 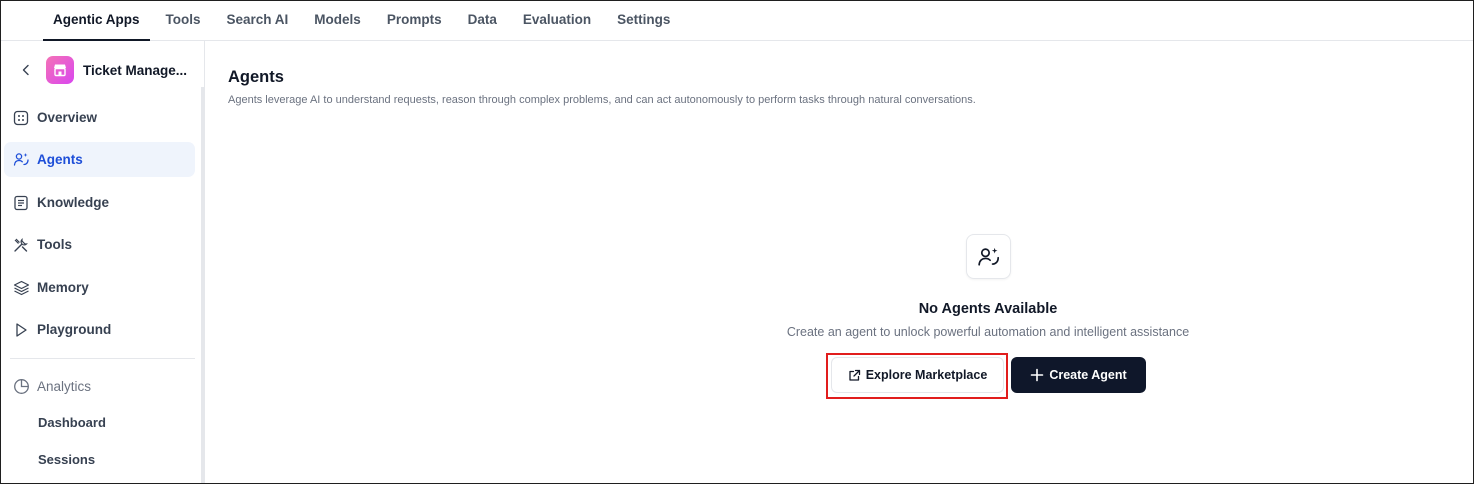 What do you see at coordinates (988, 309) in the screenshot?
I see `empty-state-title: No Agents Available` at bounding box center [988, 309].